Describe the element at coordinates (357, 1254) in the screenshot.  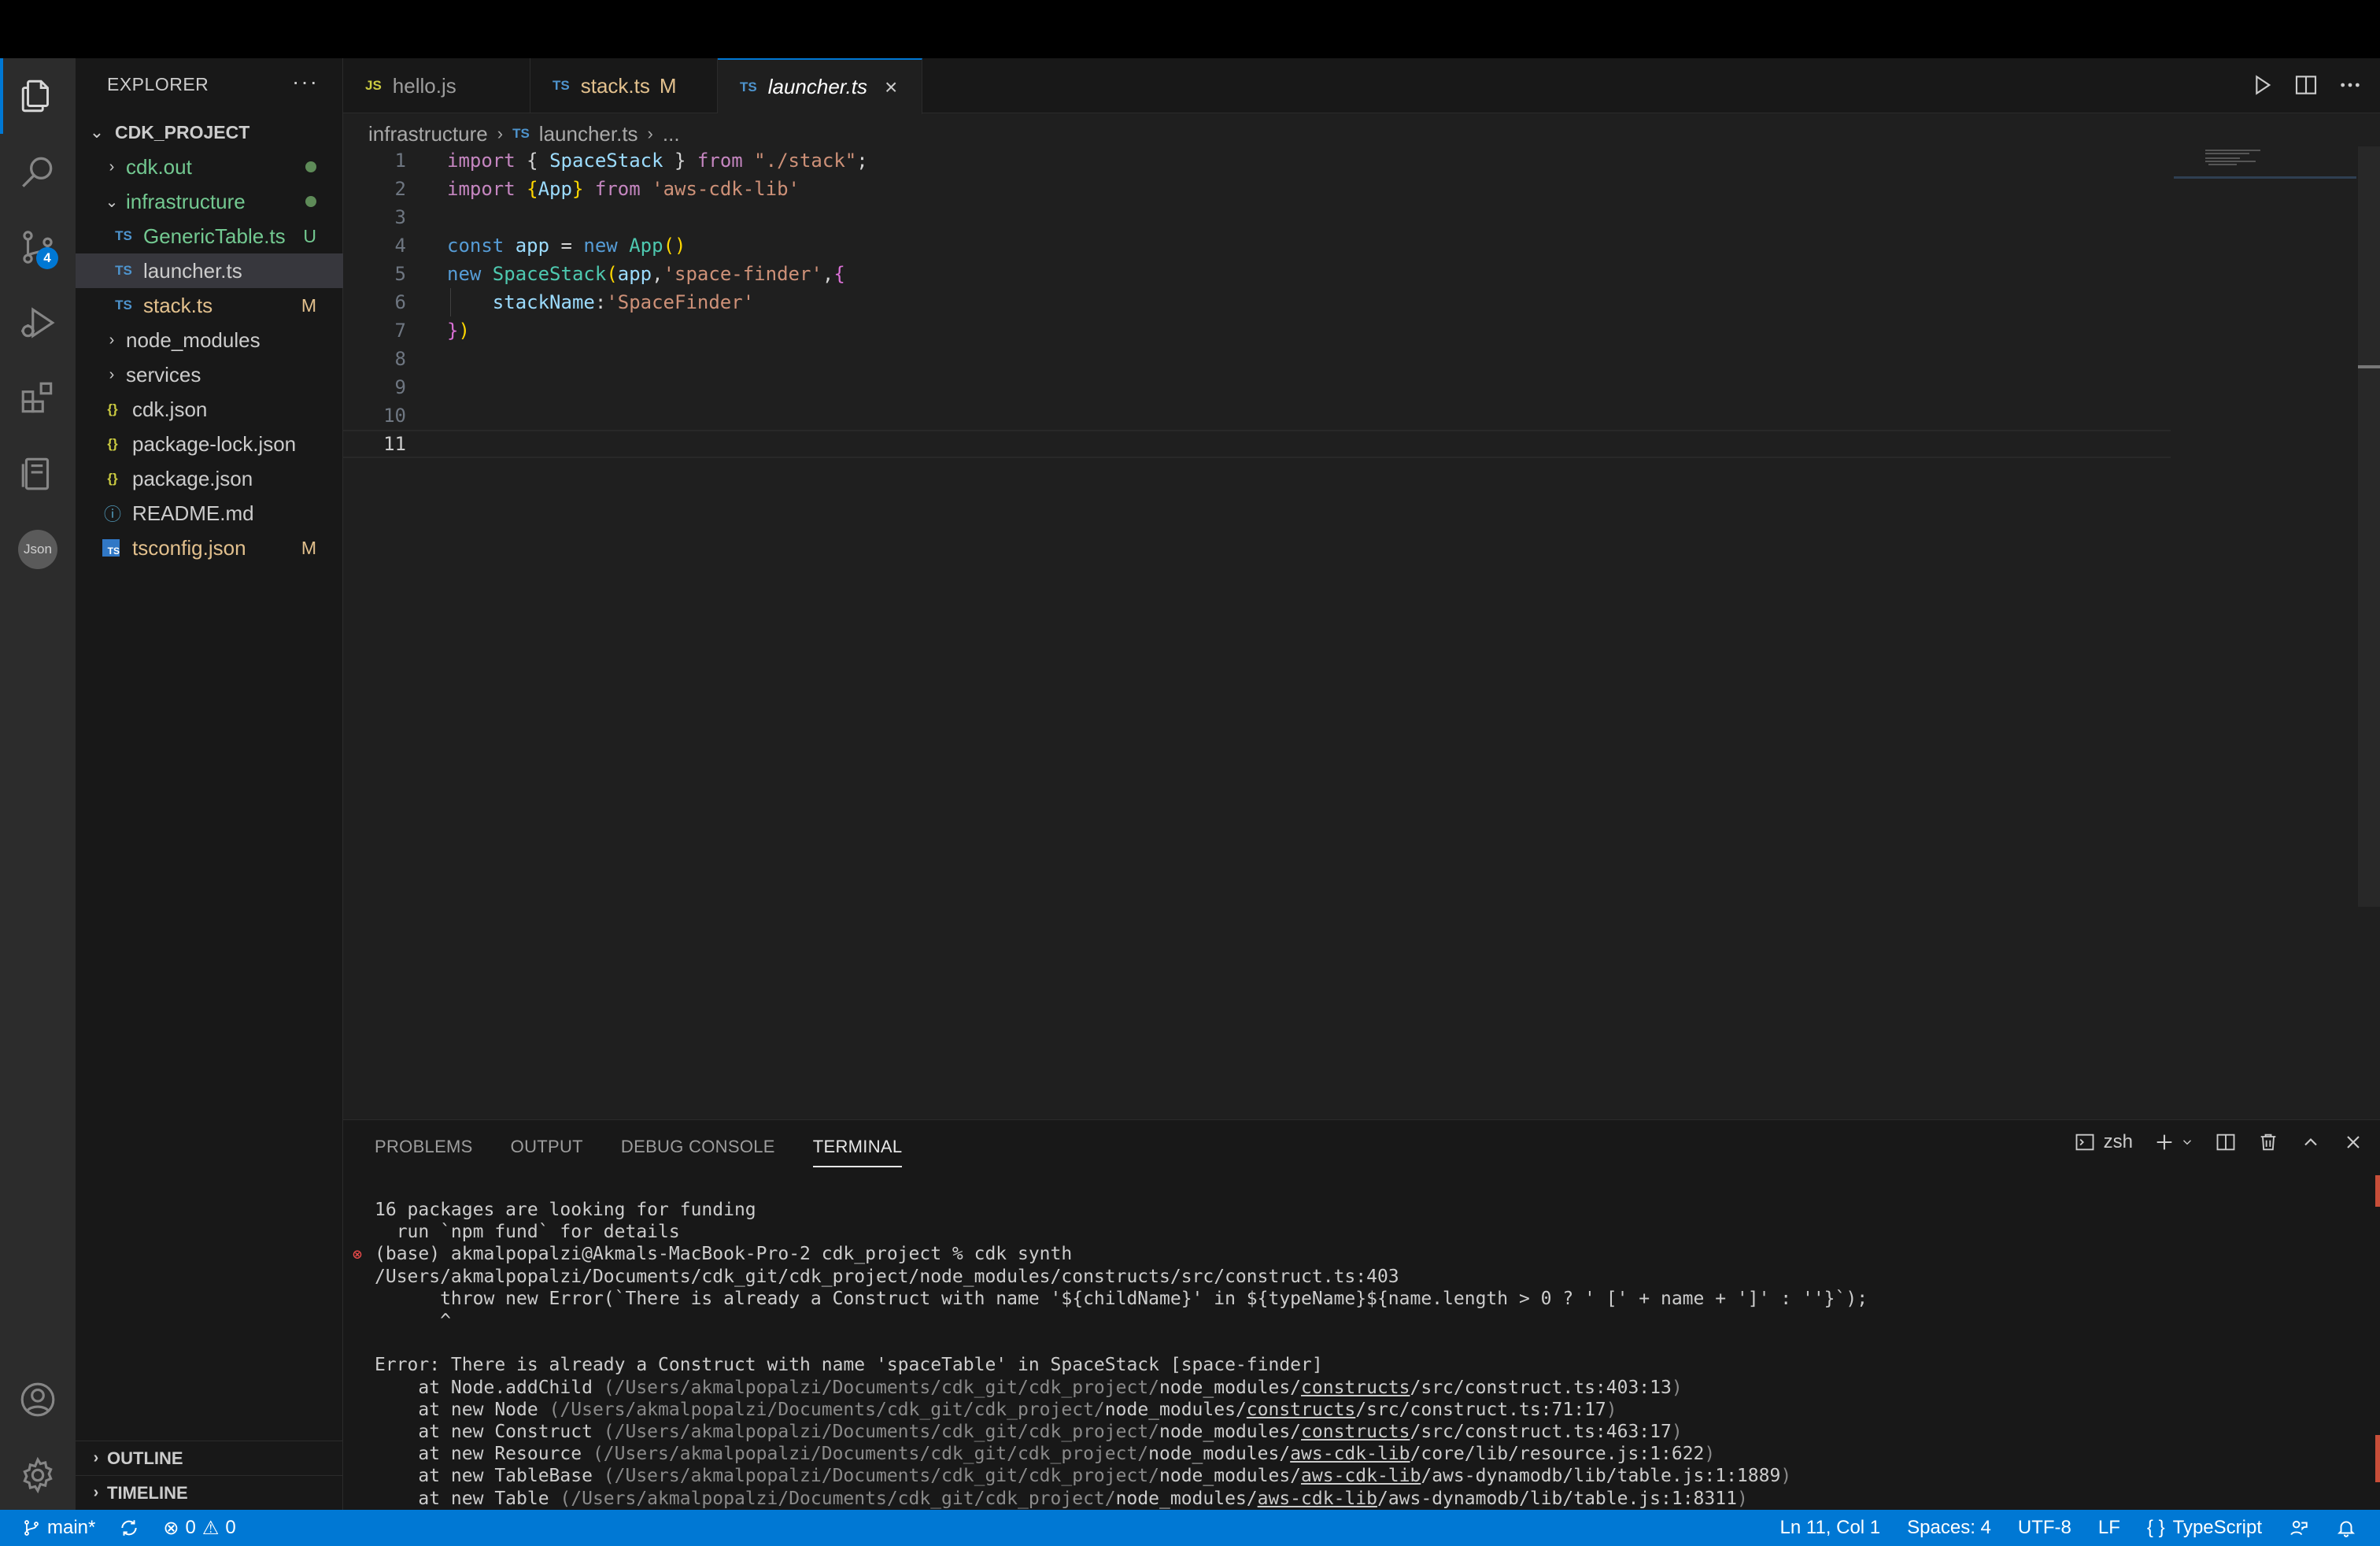
I see `error-status-icon: ⊗` at that location.